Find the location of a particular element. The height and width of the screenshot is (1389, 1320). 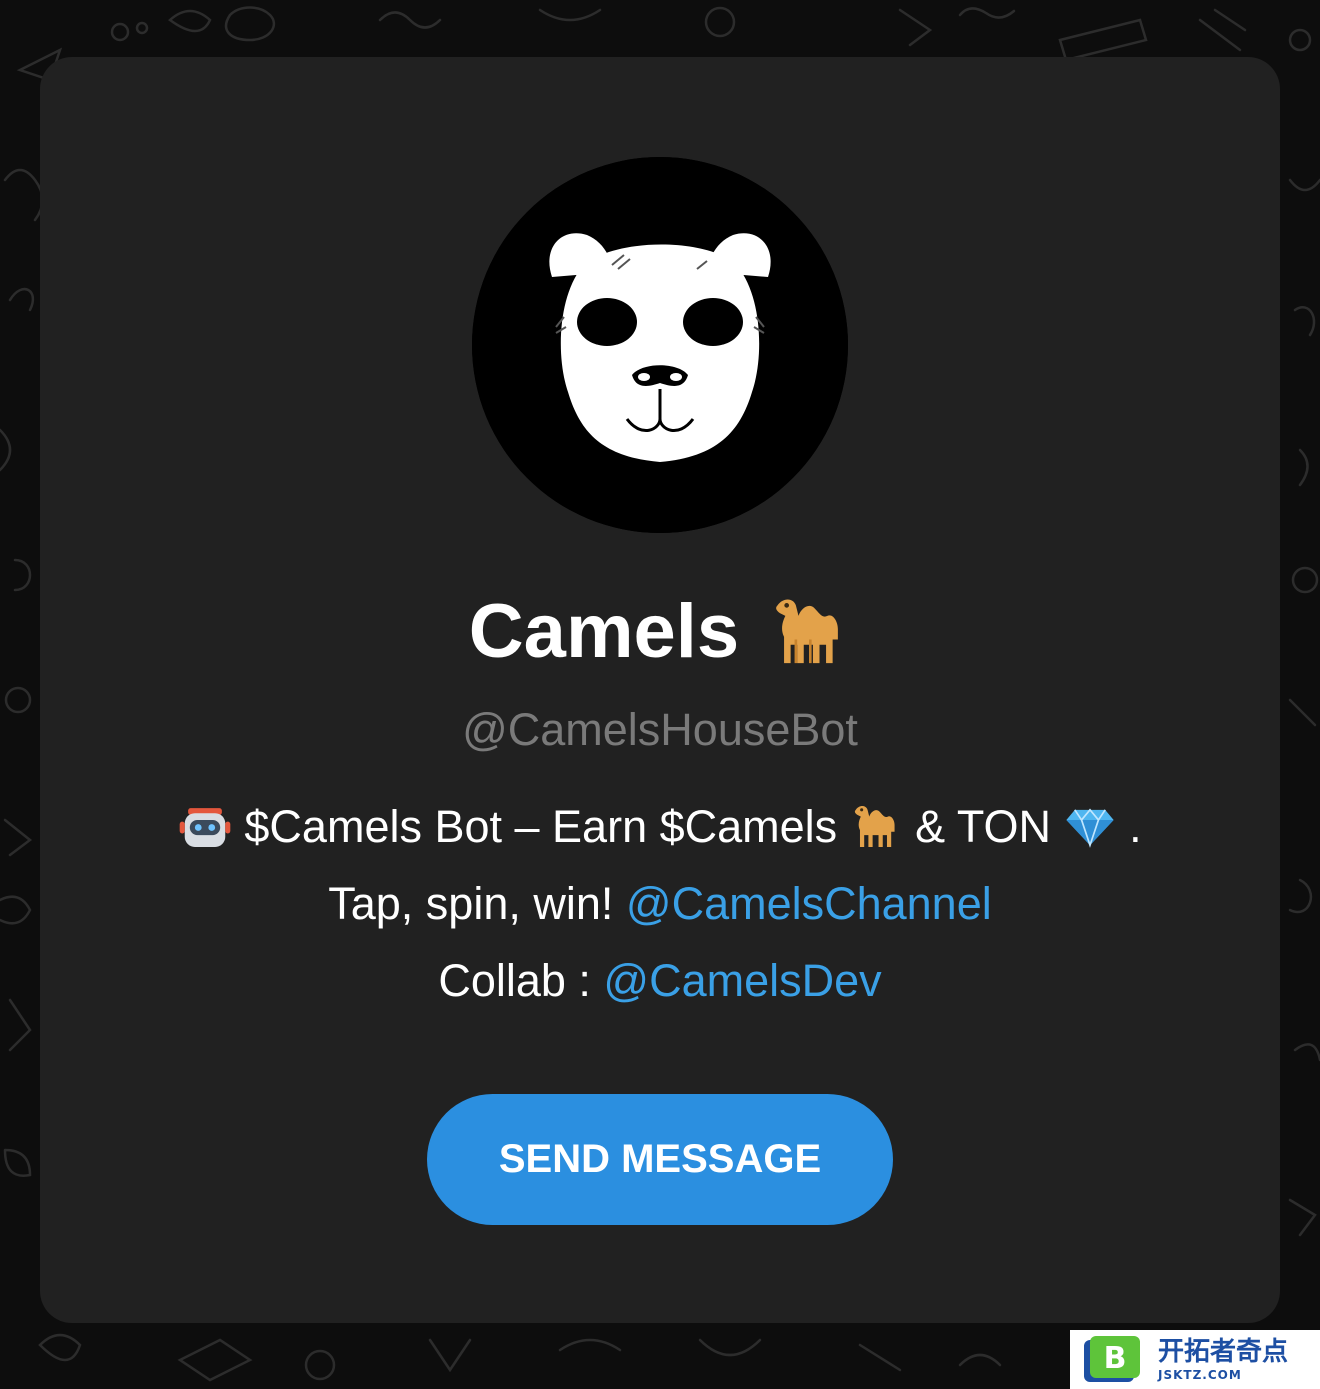

bio-line-3-text: Collab : is located at coordinates (514, 980).